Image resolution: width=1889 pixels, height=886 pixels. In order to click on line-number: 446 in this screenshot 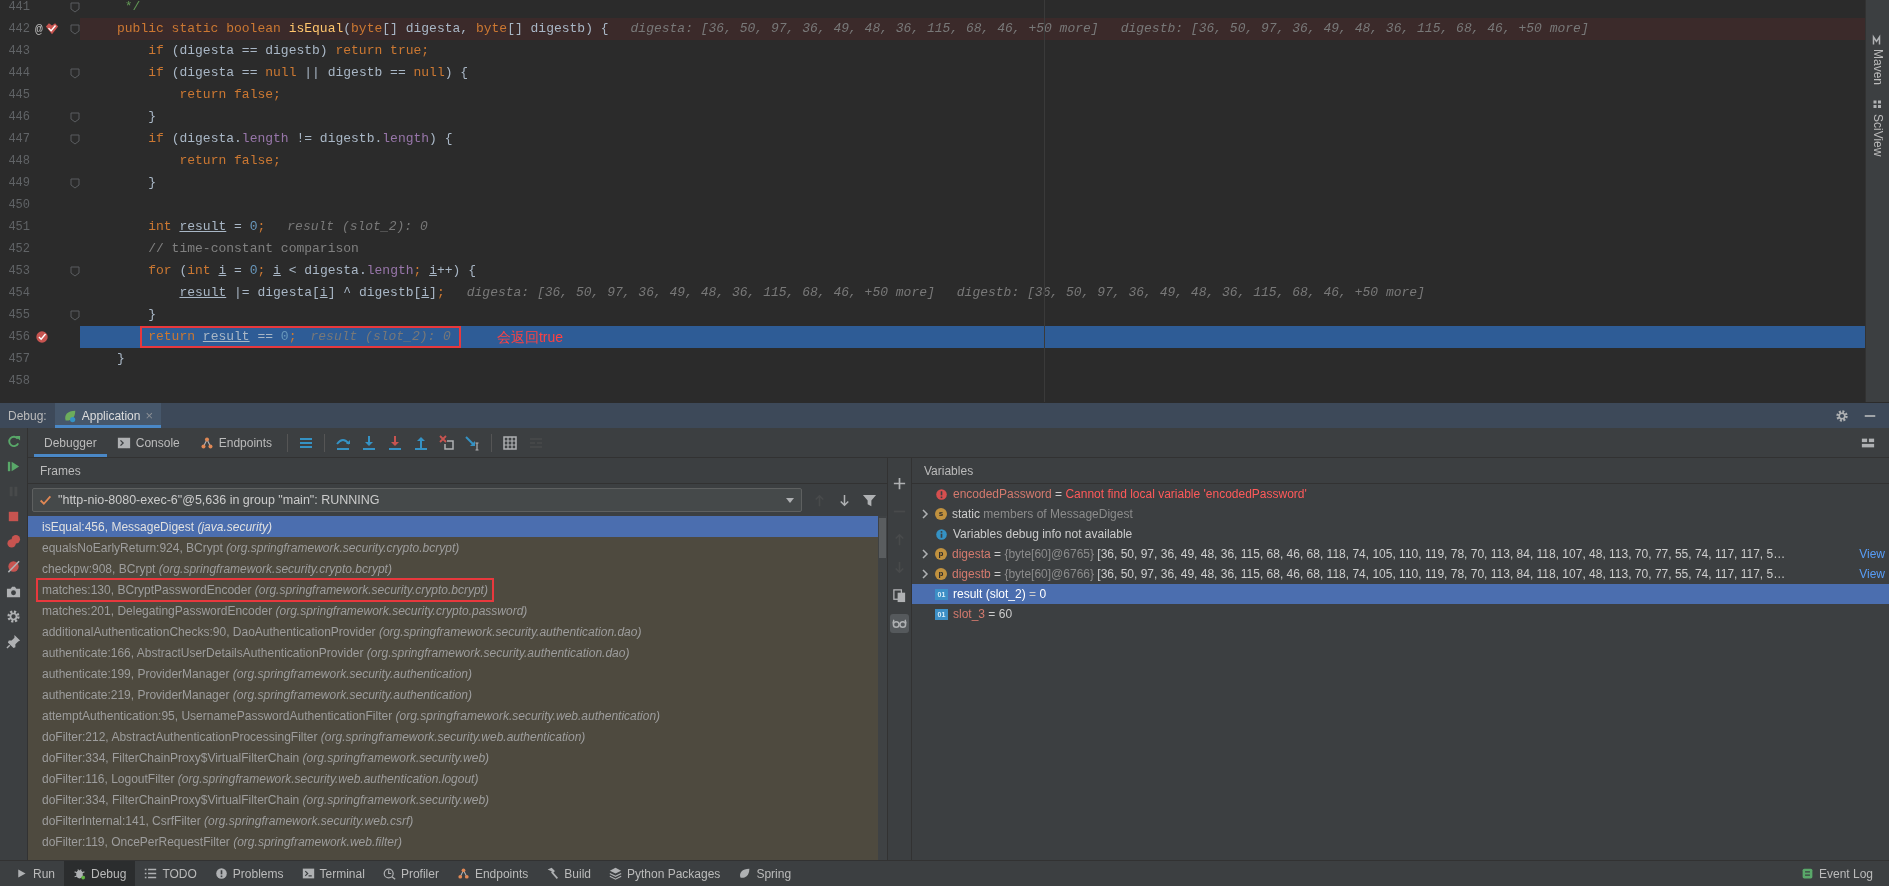, I will do `click(18, 117)`.